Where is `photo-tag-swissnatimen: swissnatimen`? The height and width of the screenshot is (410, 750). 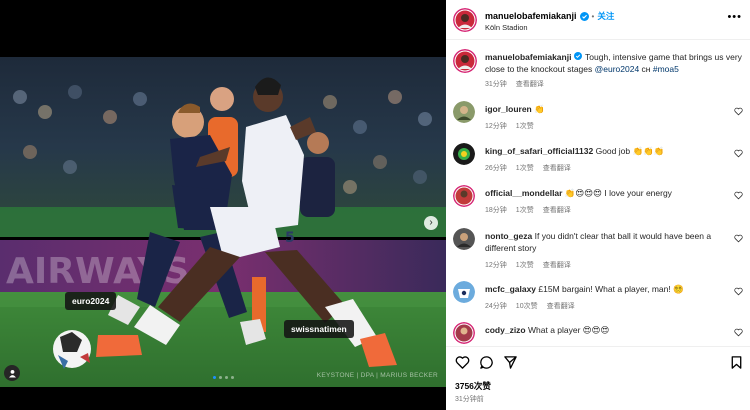
photo-tag-swissnatimen: swissnatimen is located at coordinates (319, 329).